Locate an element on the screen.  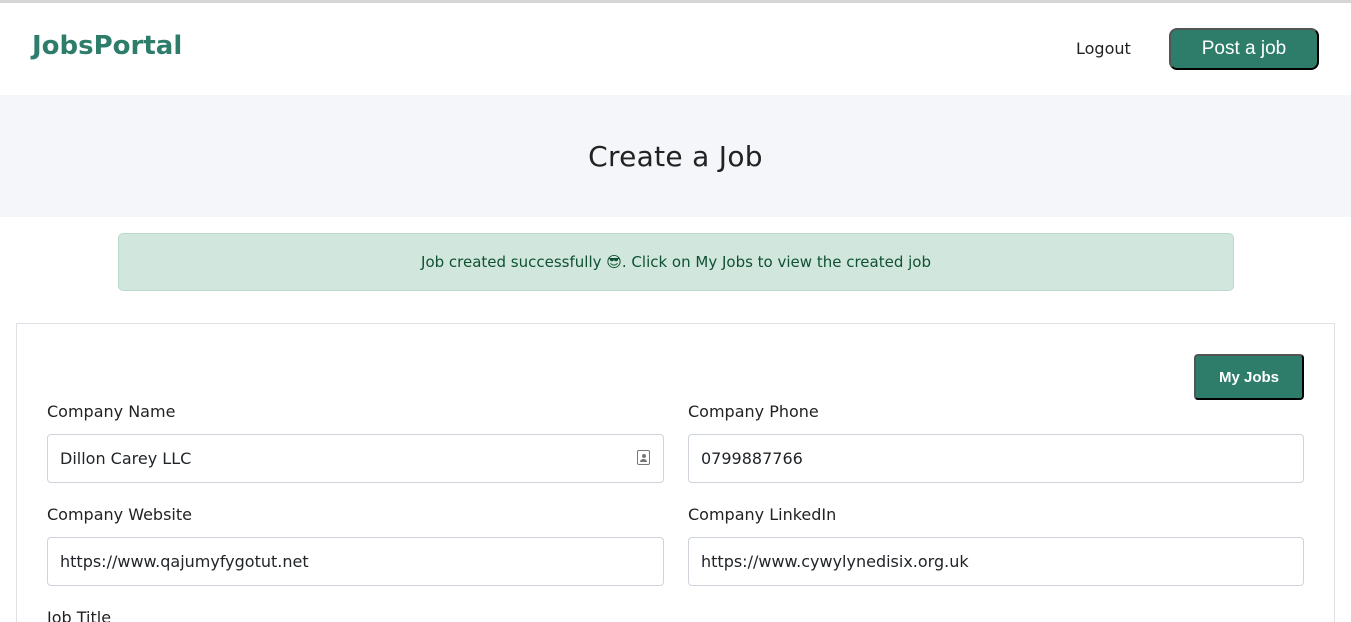
company-phone-label: Company Phone is located at coordinates (753, 411).